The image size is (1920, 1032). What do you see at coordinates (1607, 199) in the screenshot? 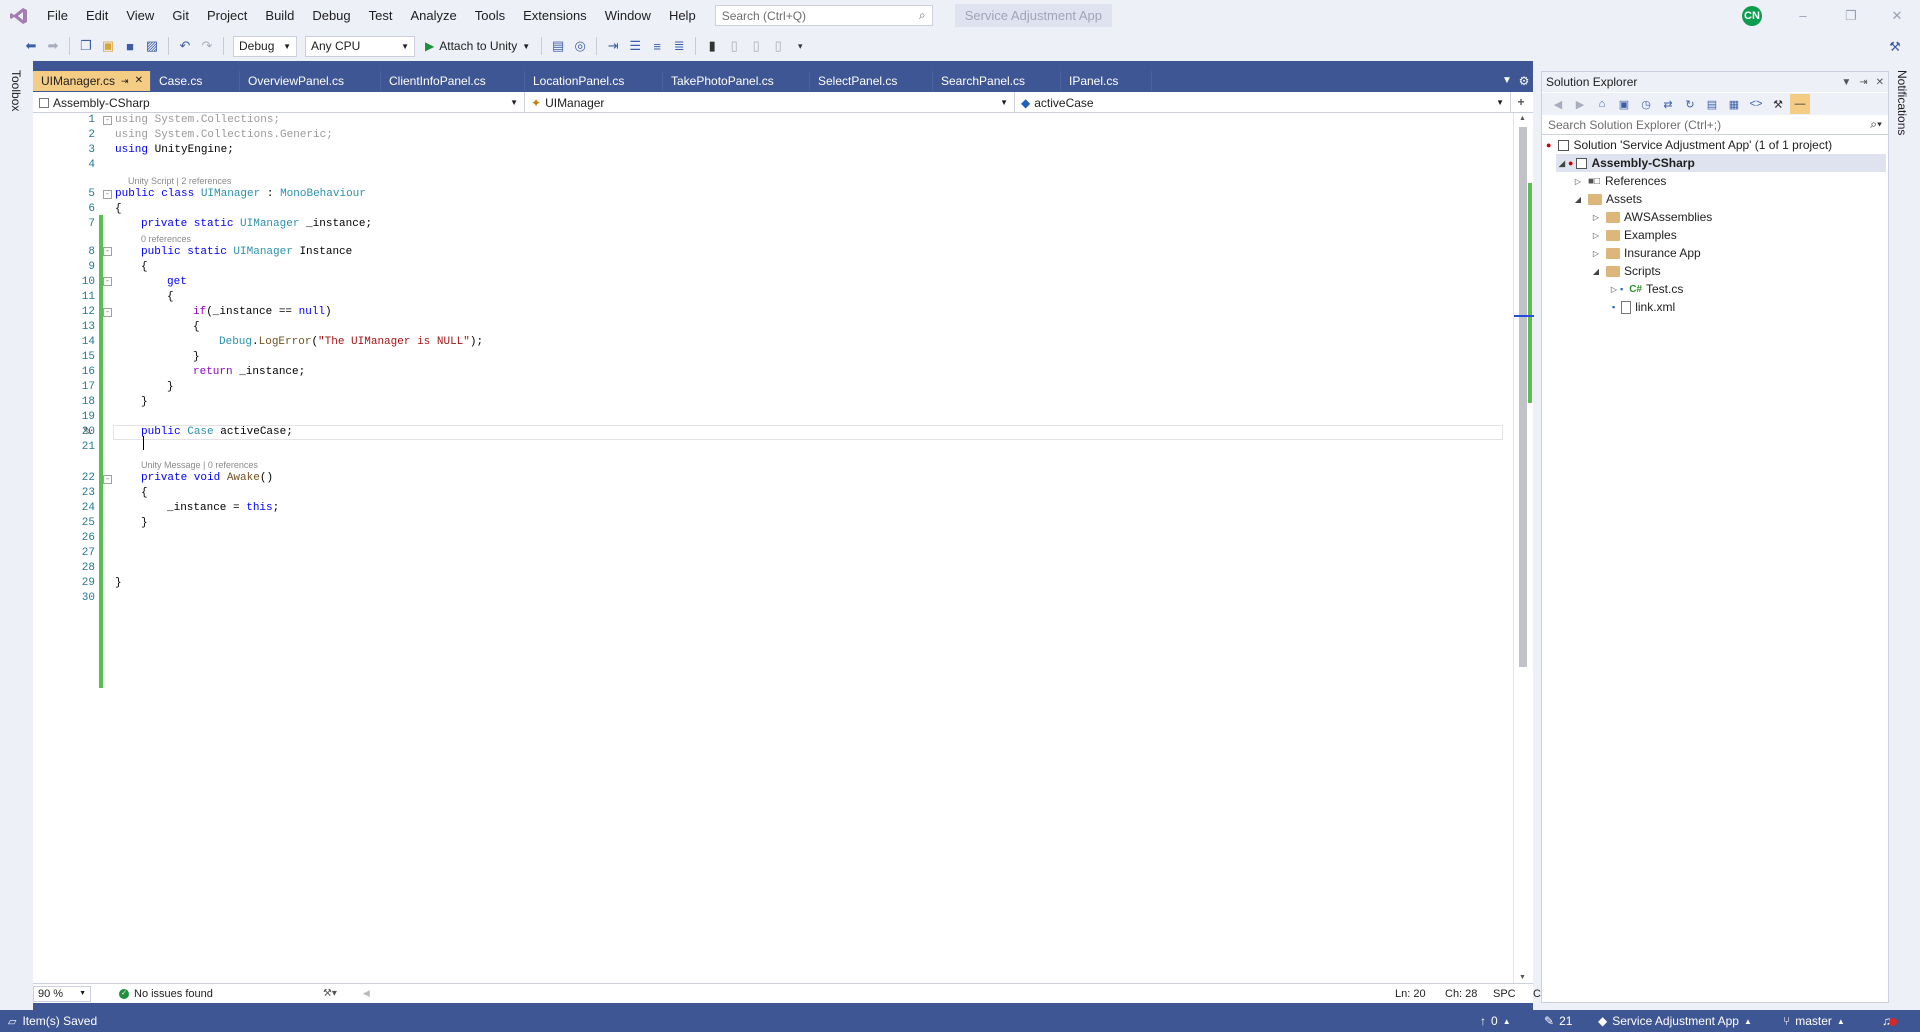
I see `tree-item-assets: ◢ Assets` at bounding box center [1607, 199].